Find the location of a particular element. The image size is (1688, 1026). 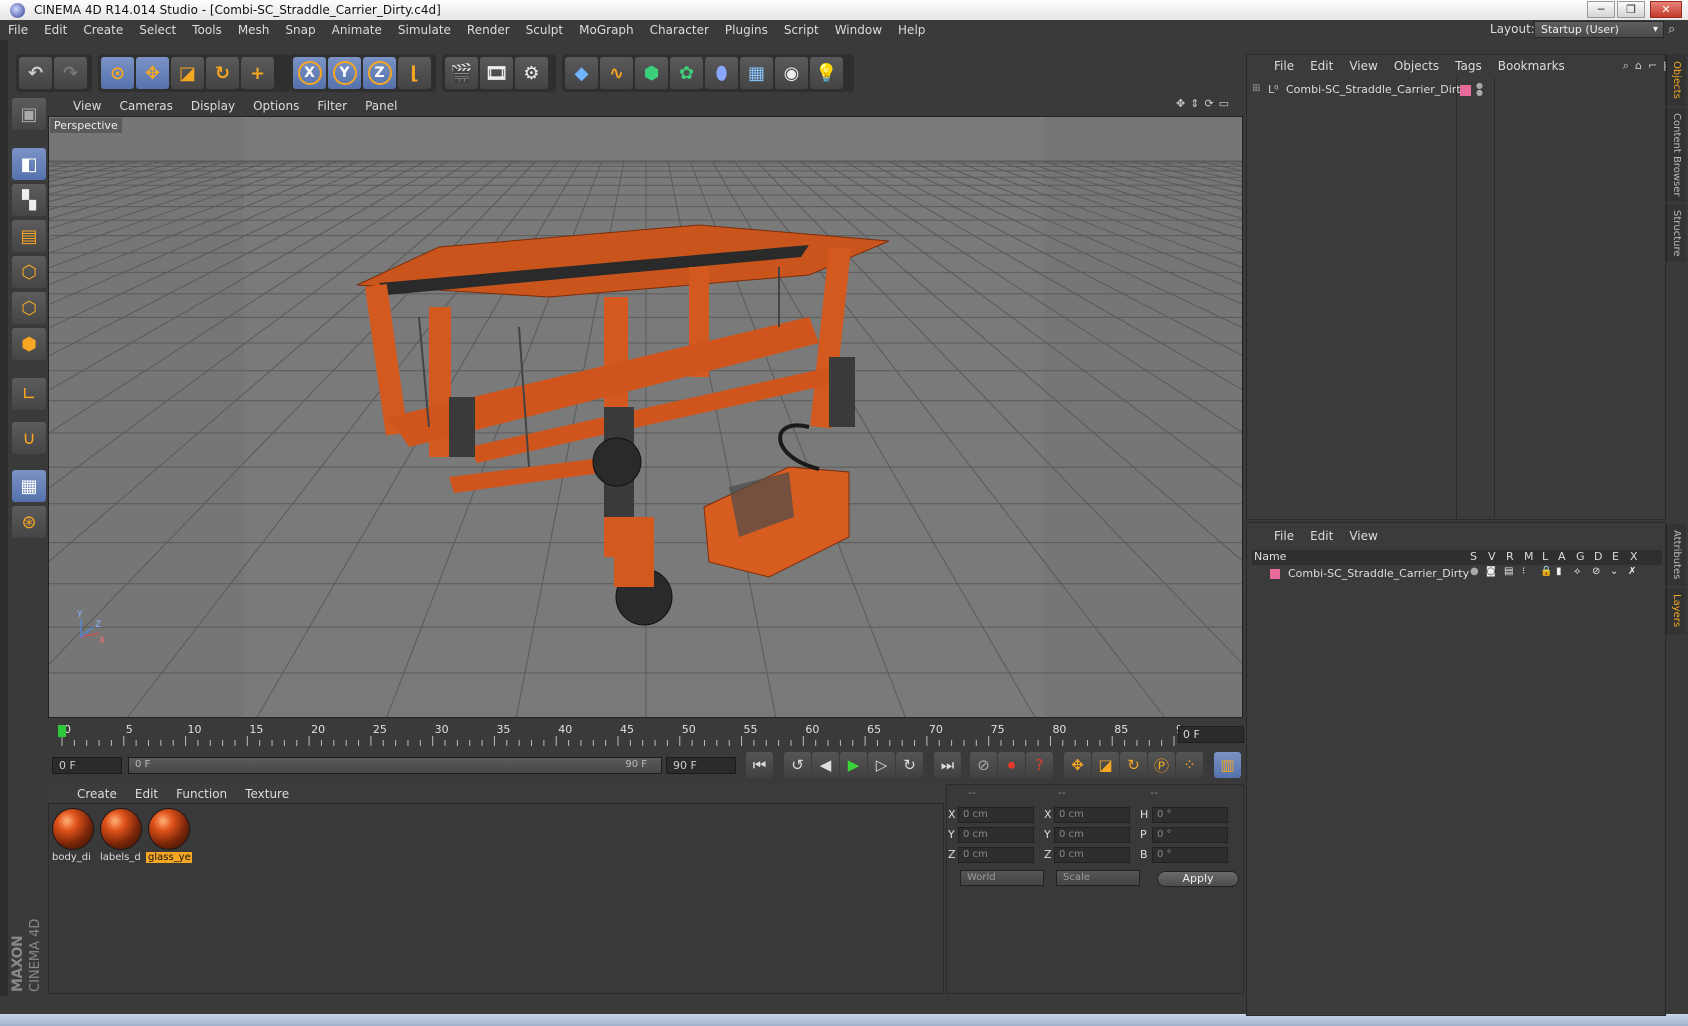

size-x-field: 0 cm is located at coordinates (1092, 815).